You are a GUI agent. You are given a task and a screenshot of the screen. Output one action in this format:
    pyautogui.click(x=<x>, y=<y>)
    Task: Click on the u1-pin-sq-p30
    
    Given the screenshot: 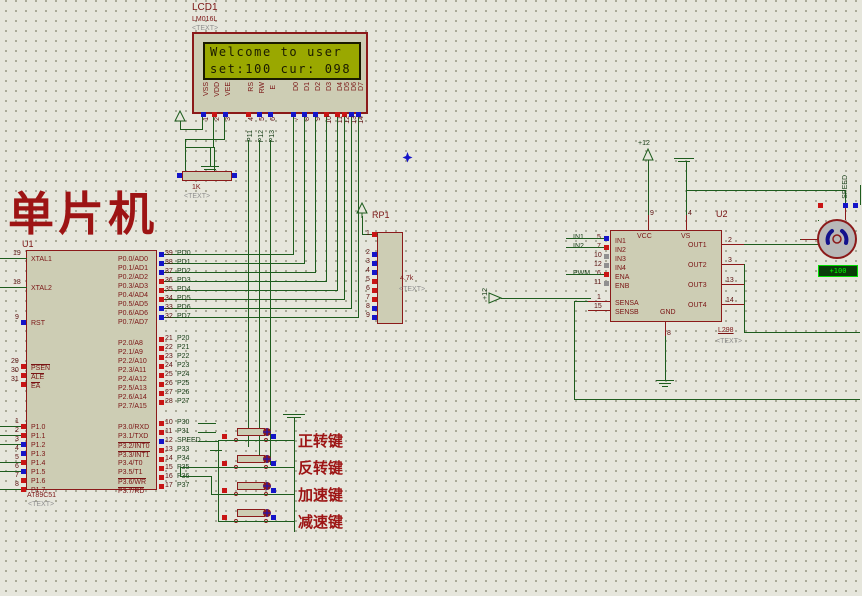 What is the action you would take?
    pyautogui.click(x=161, y=423)
    